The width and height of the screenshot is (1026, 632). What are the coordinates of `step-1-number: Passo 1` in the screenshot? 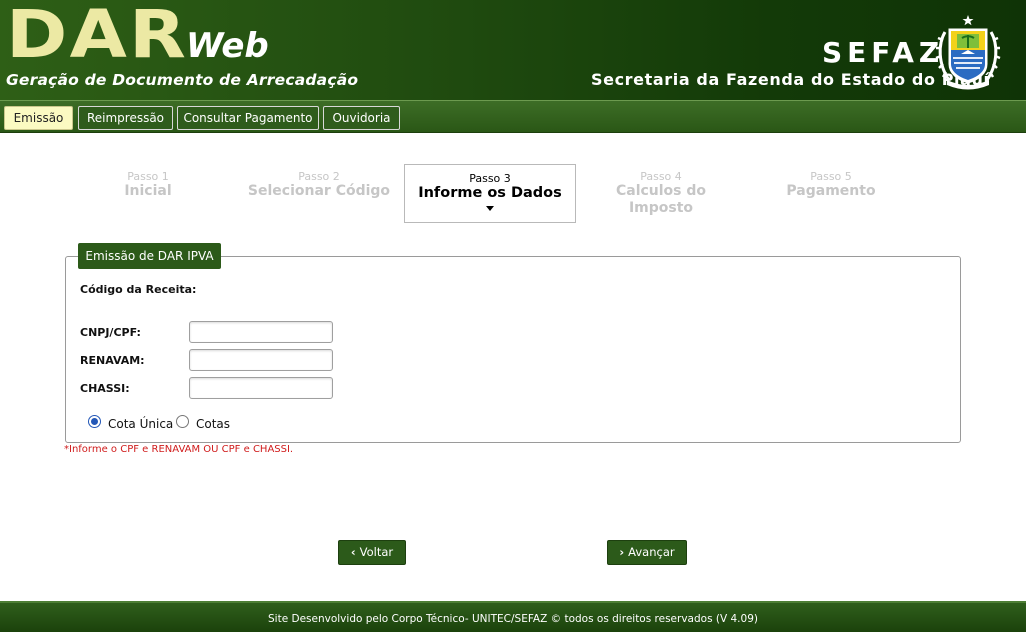 It's located at (148, 176).